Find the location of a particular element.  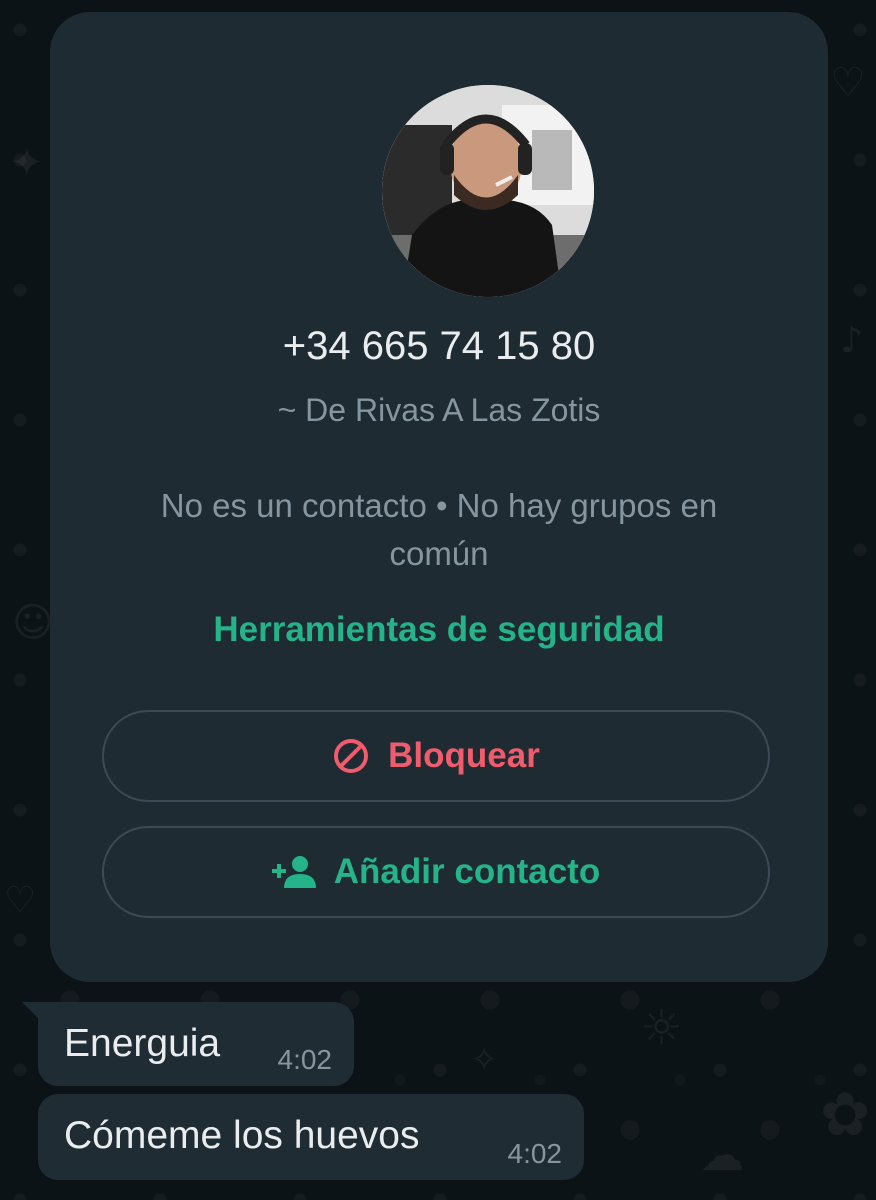

doodle-music-icon: ♪ is located at coordinates (851, 340).